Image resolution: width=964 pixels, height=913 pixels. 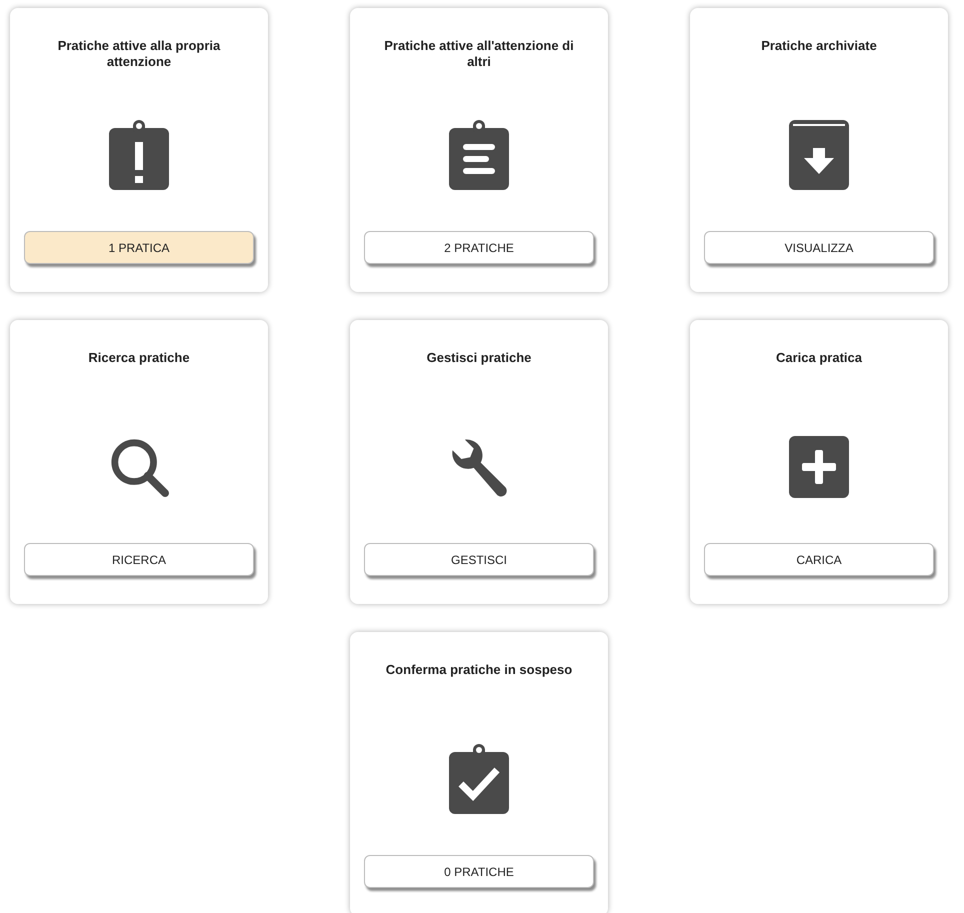 What do you see at coordinates (479, 54) in the screenshot?
I see `card-title: Pratiche attive all'attenzione di altri` at bounding box center [479, 54].